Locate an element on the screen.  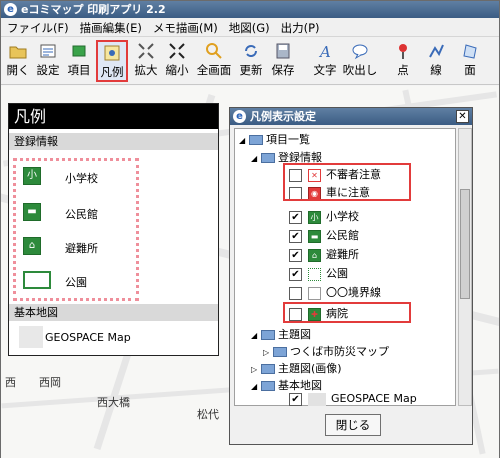
magnifier-icon is located at coordinates (214, 51).